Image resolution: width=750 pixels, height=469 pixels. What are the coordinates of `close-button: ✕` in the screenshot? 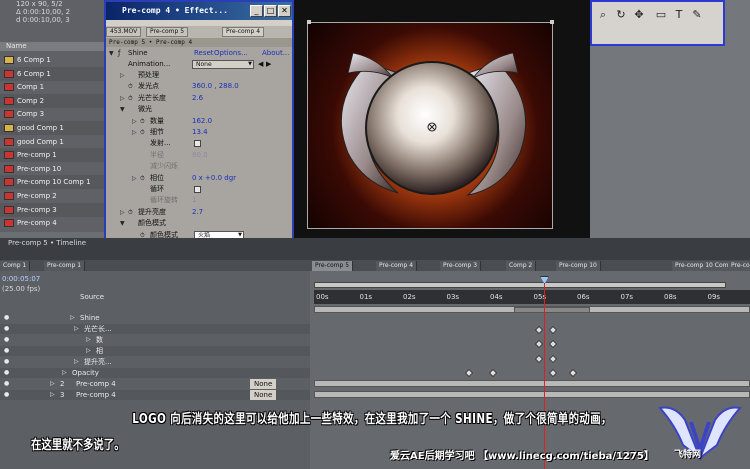 It's located at (284, 11).